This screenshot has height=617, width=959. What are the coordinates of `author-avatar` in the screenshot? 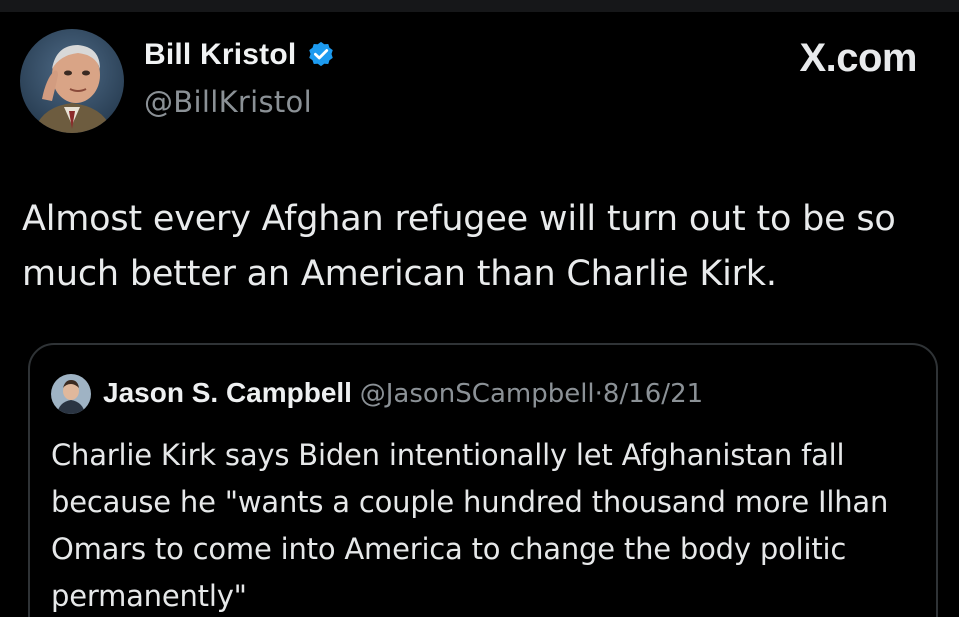 It's located at (72, 81).